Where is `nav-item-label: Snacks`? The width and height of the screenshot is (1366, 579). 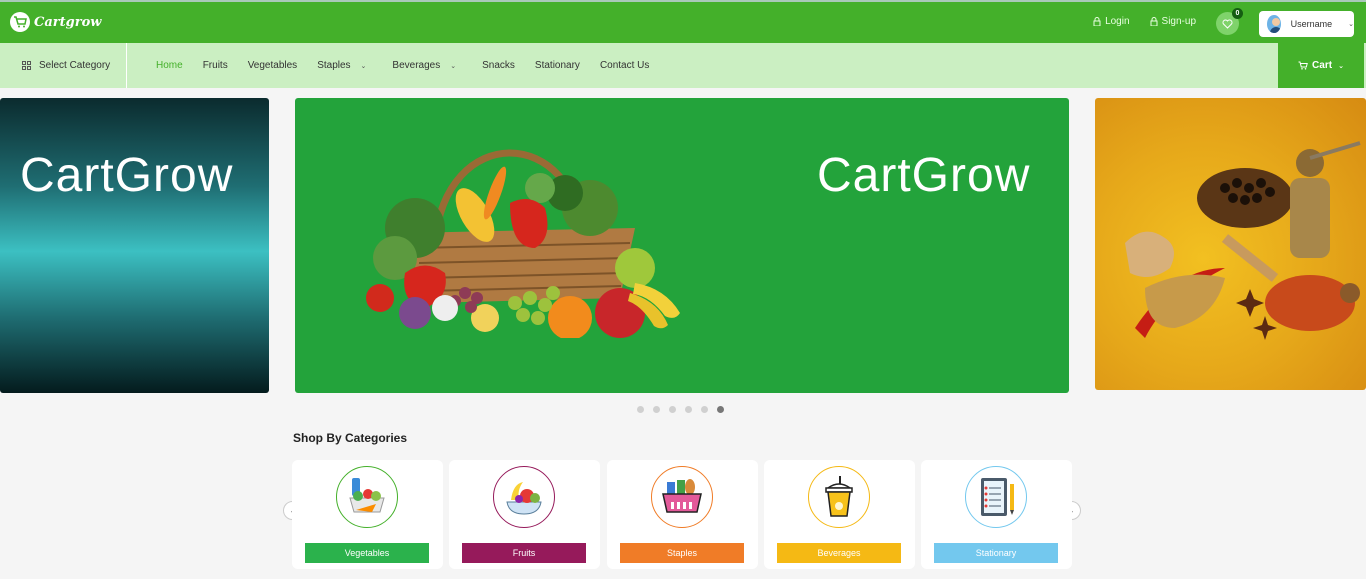 nav-item-label: Snacks is located at coordinates (498, 65).